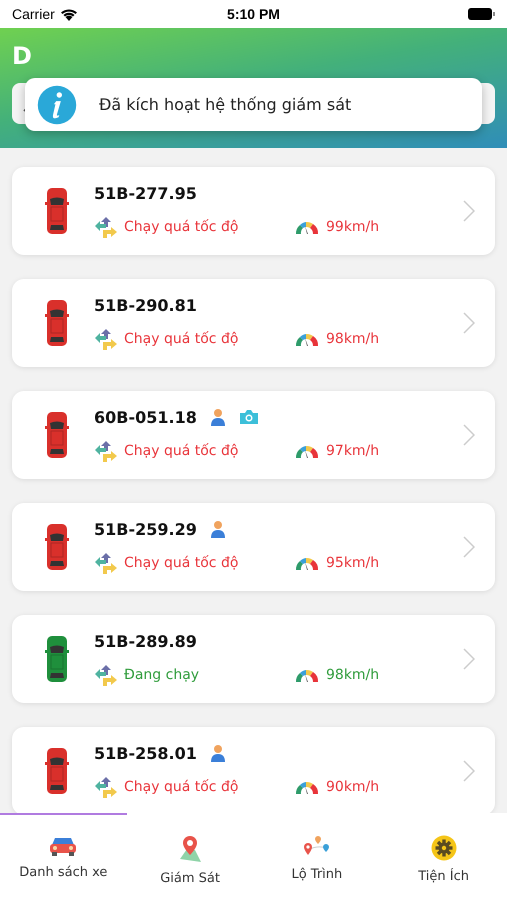 This screenshot has height=900, width=507. I want to click on license-plate: 51B-258.01, so click(145, 753).